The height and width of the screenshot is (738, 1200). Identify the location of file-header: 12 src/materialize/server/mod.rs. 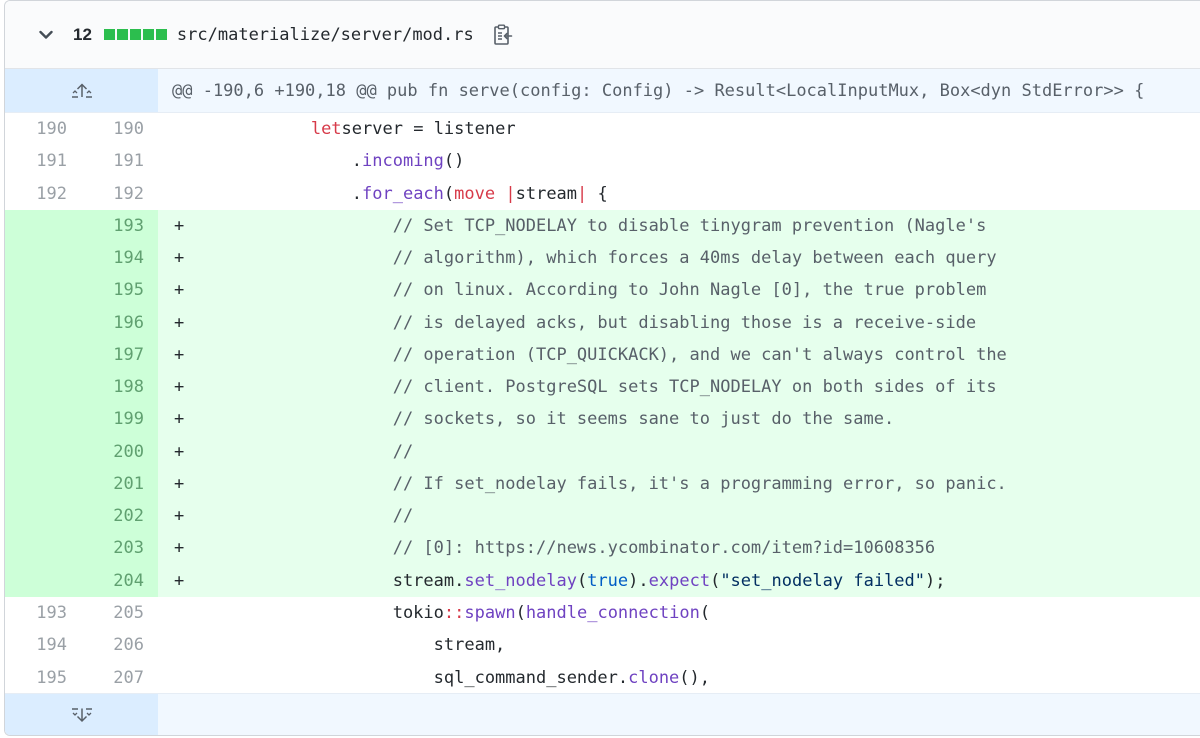
(602, 35).